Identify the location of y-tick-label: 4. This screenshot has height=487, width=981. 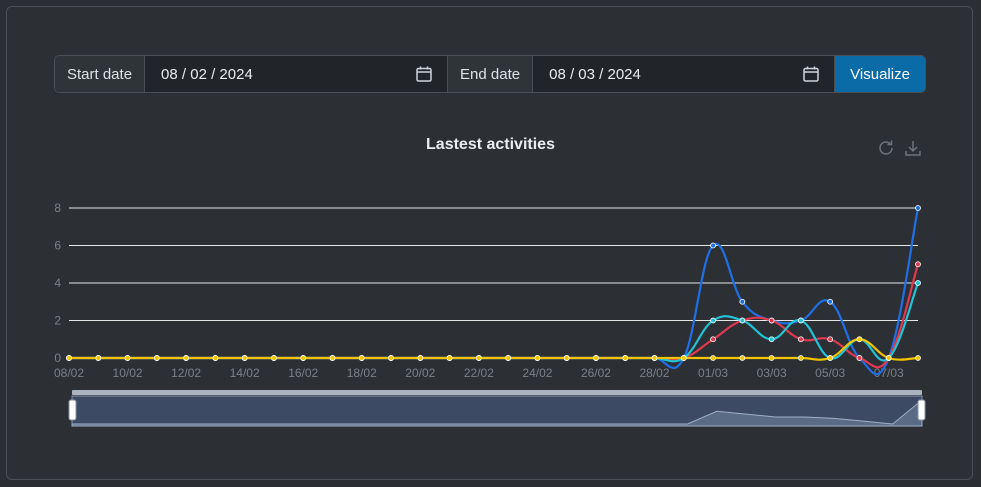
(57, 283).